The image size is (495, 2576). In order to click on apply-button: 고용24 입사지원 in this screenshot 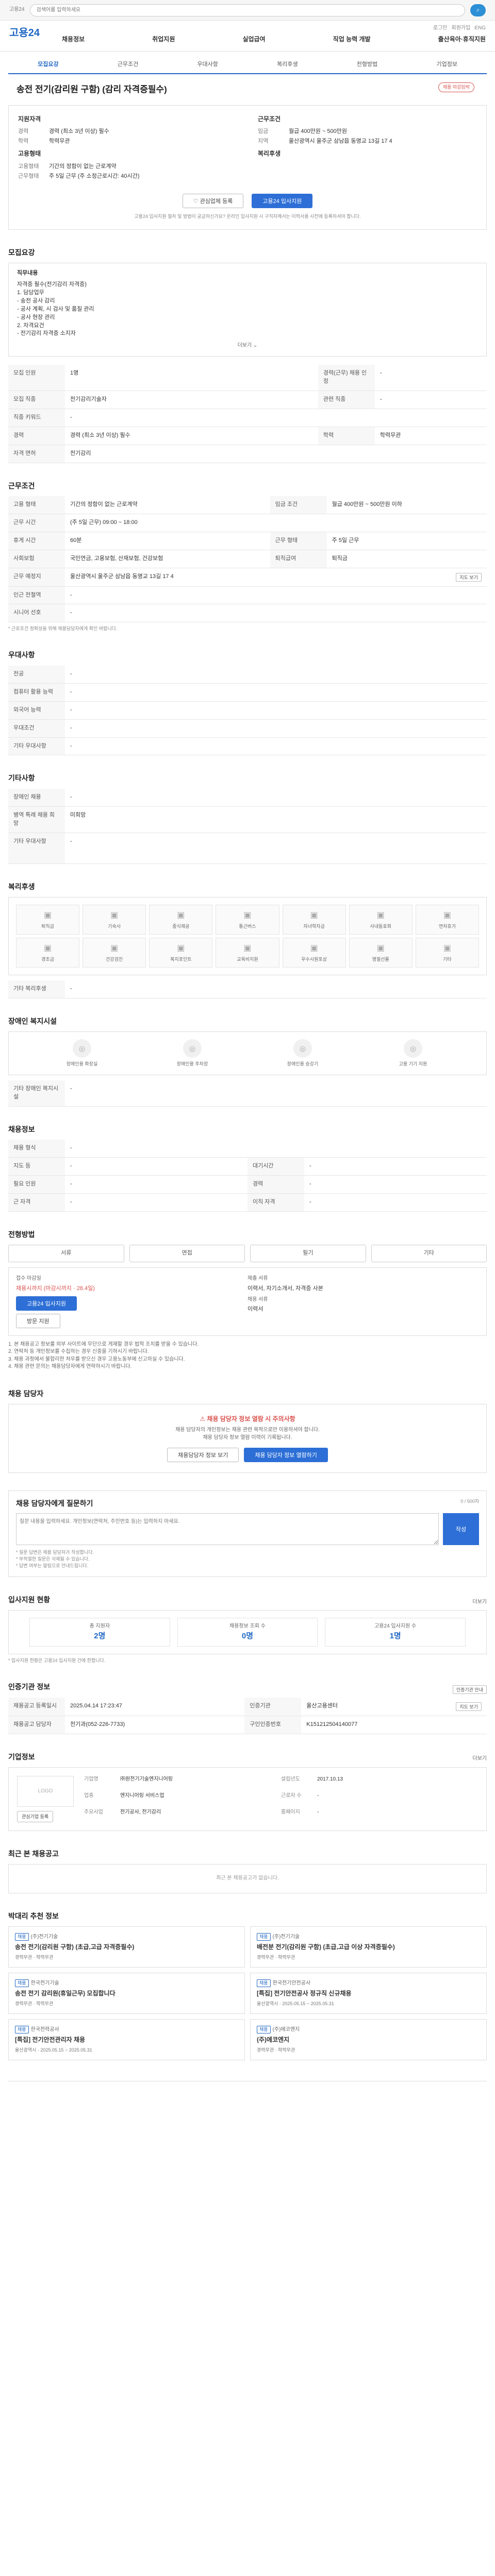, I will do `click(282, 200)`.